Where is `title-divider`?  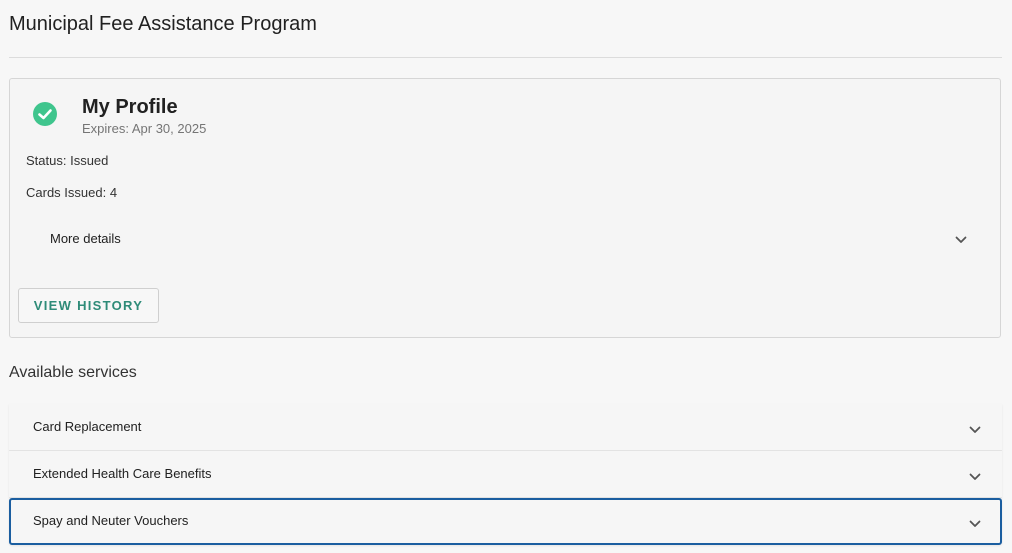 title-divider is located at coordinates (505, 57).